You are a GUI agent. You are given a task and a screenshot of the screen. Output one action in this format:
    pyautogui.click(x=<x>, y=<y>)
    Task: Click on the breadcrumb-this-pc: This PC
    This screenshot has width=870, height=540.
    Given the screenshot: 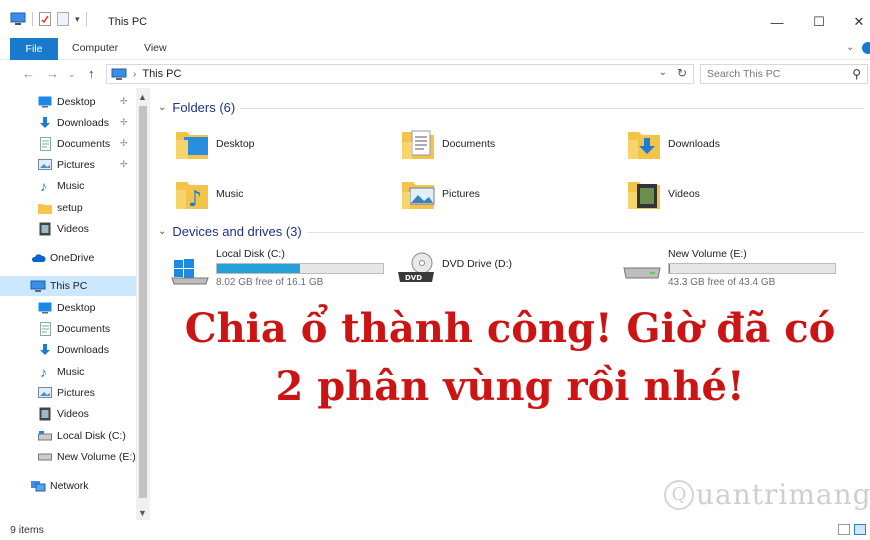 What is the action you would take?
    pyautogui.click(x=161, y=74)
    